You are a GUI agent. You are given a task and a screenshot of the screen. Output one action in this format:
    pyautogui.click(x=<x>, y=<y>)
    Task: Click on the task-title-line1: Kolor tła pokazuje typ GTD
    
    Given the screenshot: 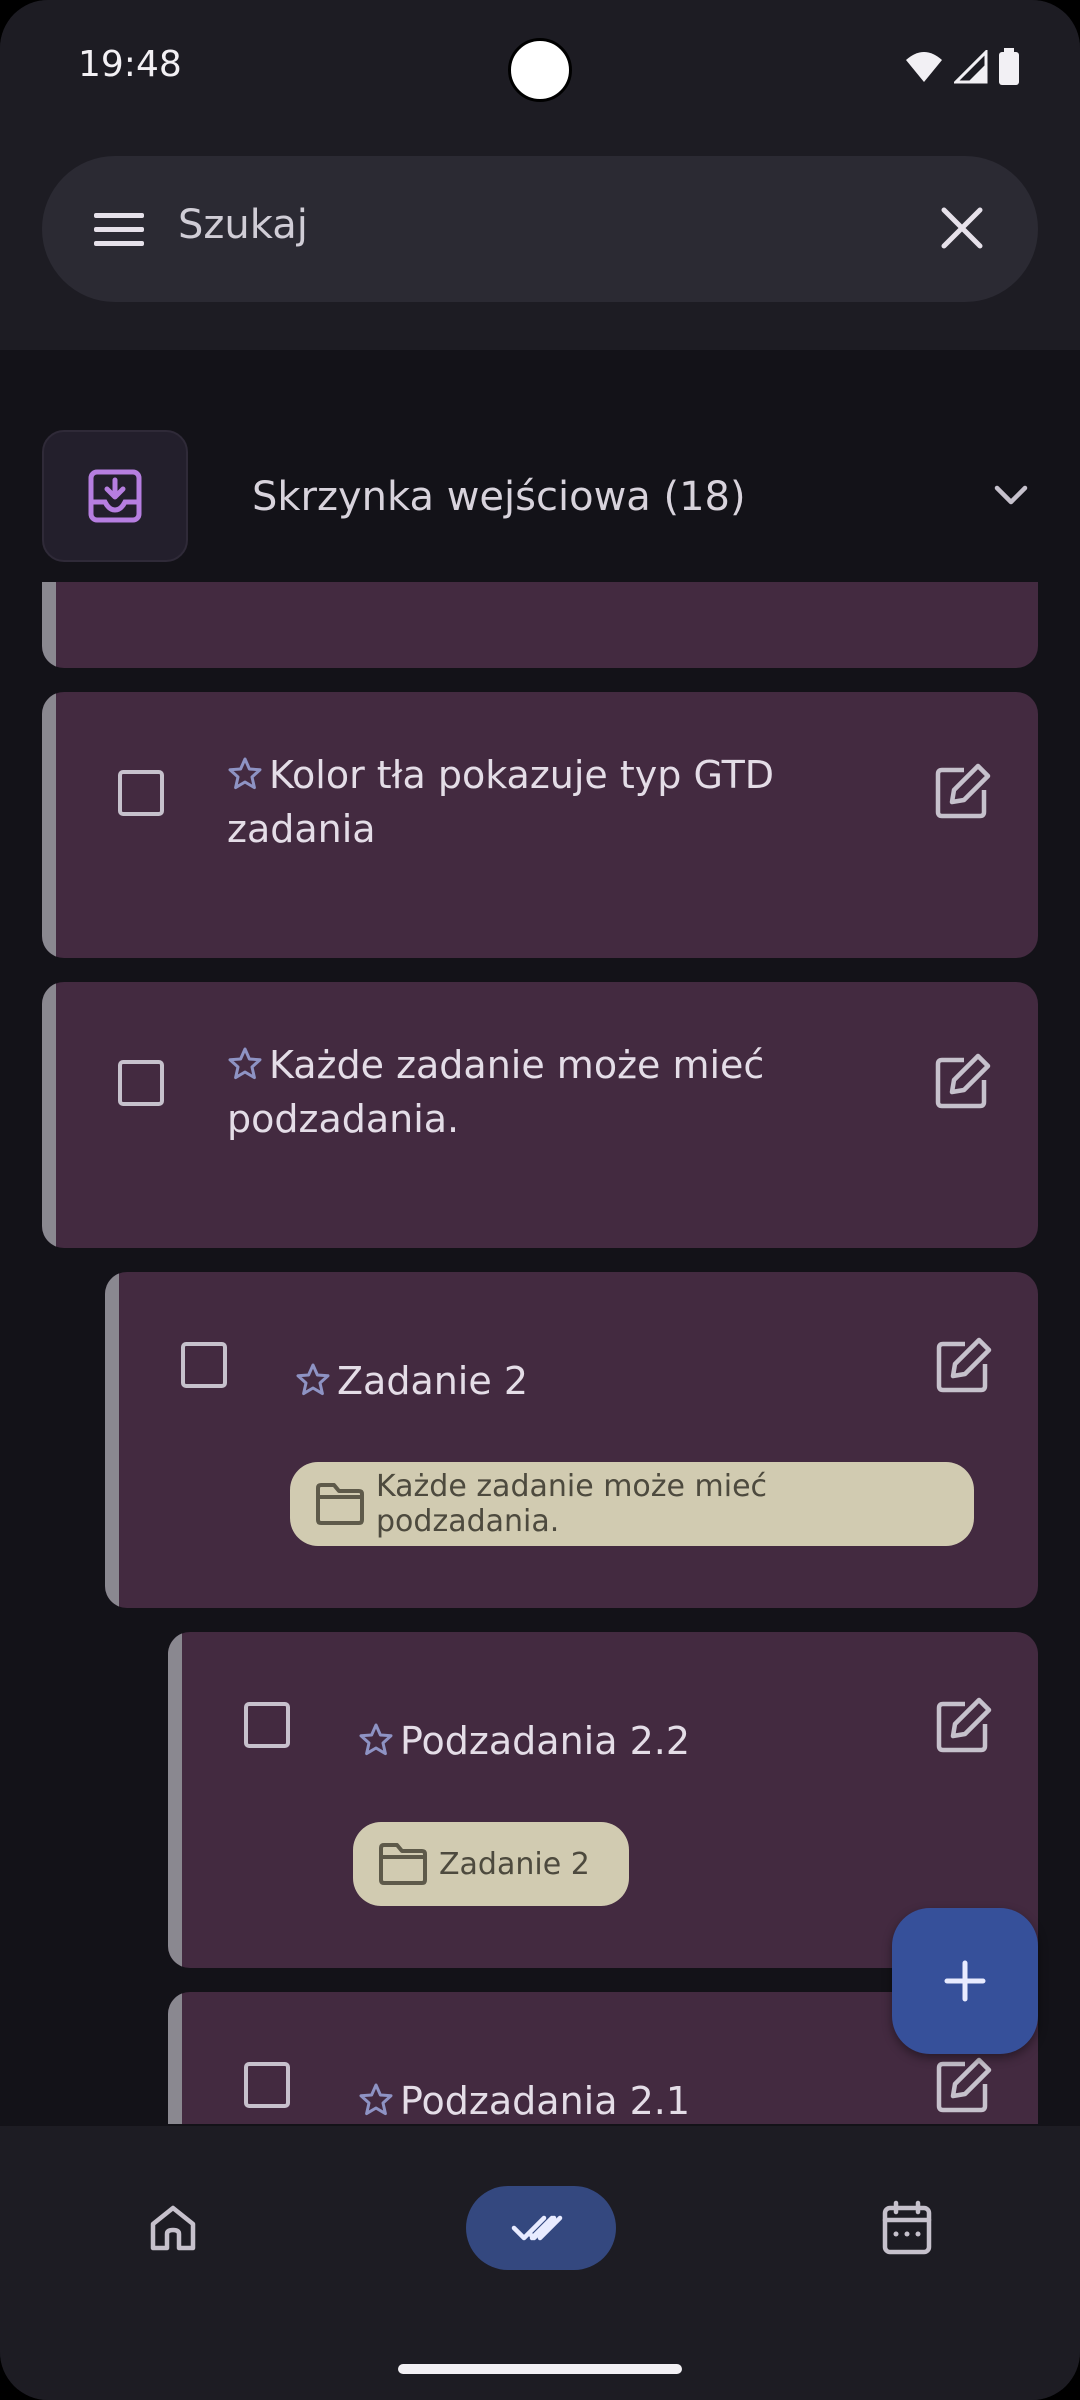 What is the action you would take?
    pyautogui.click(x=522, y=775)
    